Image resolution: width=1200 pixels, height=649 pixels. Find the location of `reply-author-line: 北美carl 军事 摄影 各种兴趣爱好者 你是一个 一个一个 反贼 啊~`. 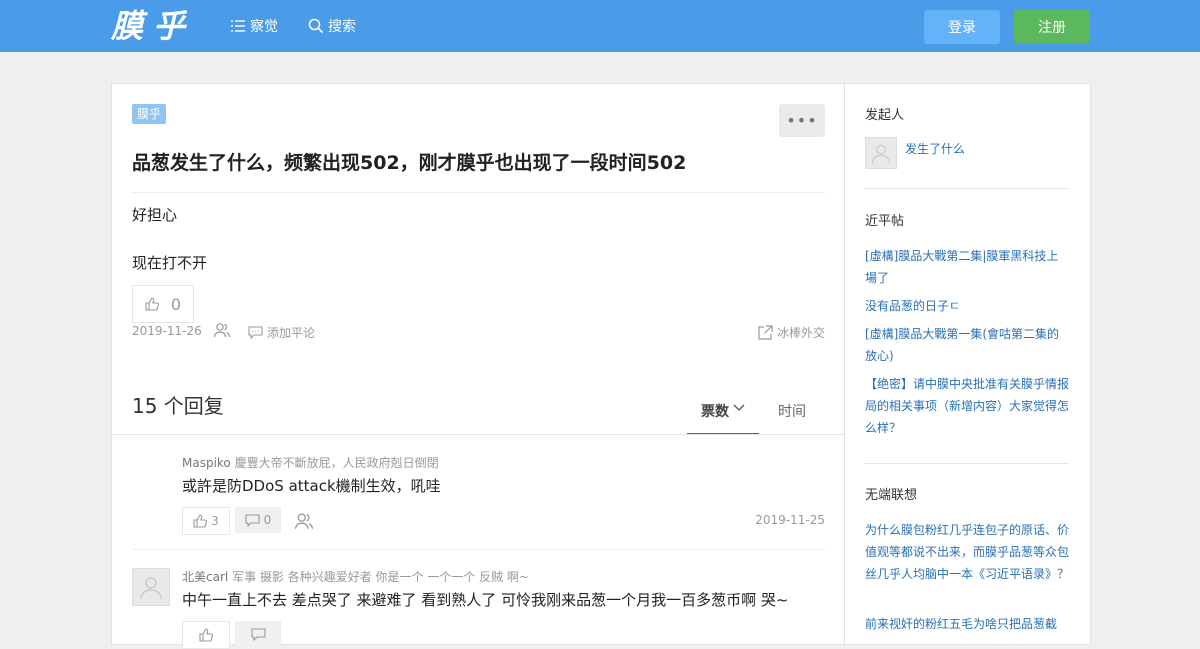

reply-author-line: 北美carl 军事 摄影 各种兴趣爱好者 你是一个 一个一个 反贼 啊~ is located at coordinates (355, 576).